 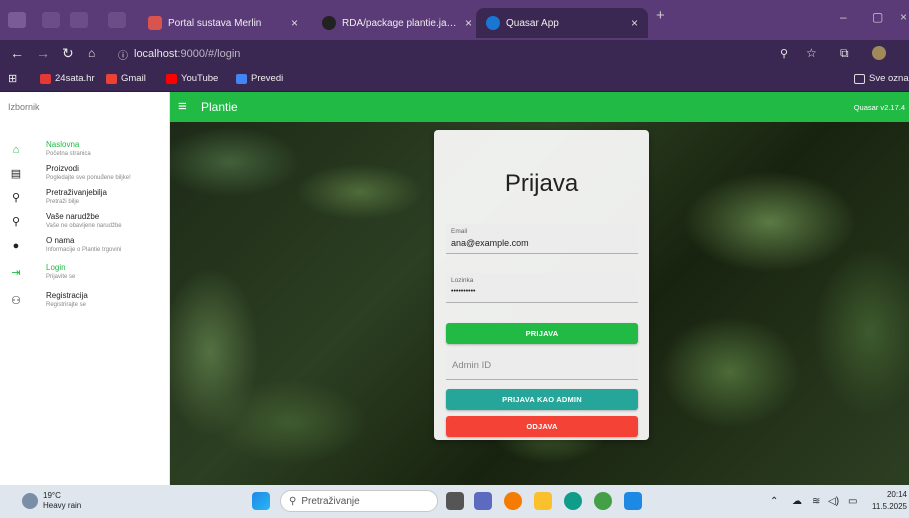 I want to click on close-window-icon: ×, so click(x=903, y=17).